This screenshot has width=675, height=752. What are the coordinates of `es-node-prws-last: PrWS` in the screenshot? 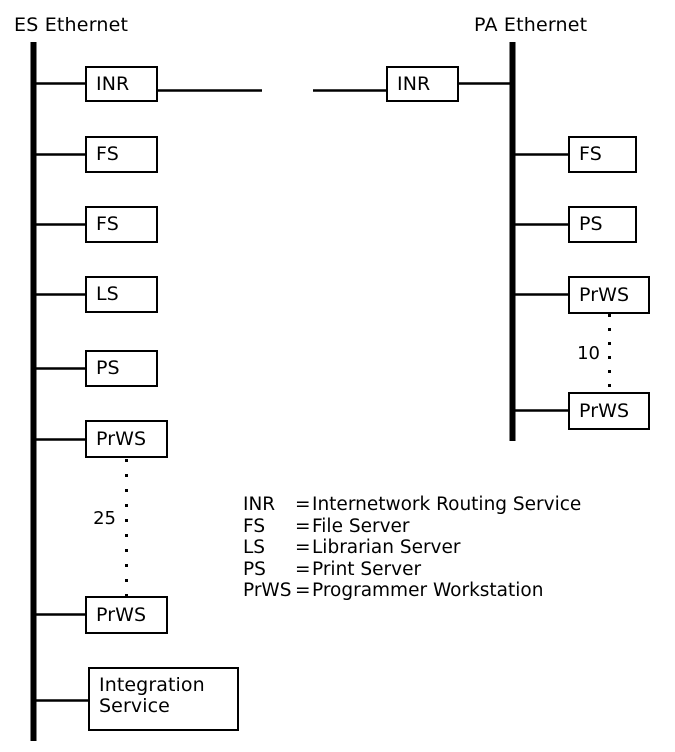 It's located at (126, 615).